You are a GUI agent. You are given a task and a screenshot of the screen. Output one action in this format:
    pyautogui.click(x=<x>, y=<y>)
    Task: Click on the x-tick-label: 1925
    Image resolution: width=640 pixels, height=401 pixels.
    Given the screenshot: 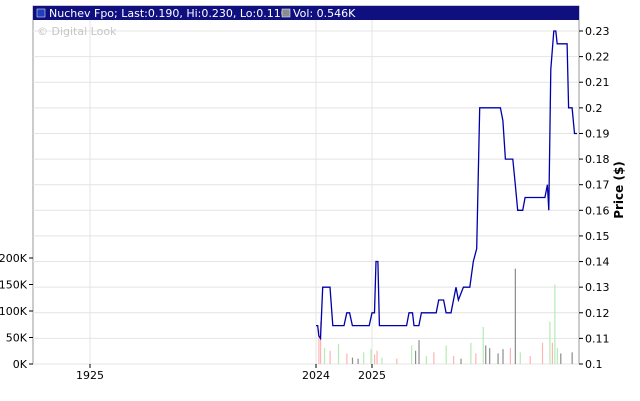 What is the action you would take?
    pyautogui.click(x=90, y=375)
    